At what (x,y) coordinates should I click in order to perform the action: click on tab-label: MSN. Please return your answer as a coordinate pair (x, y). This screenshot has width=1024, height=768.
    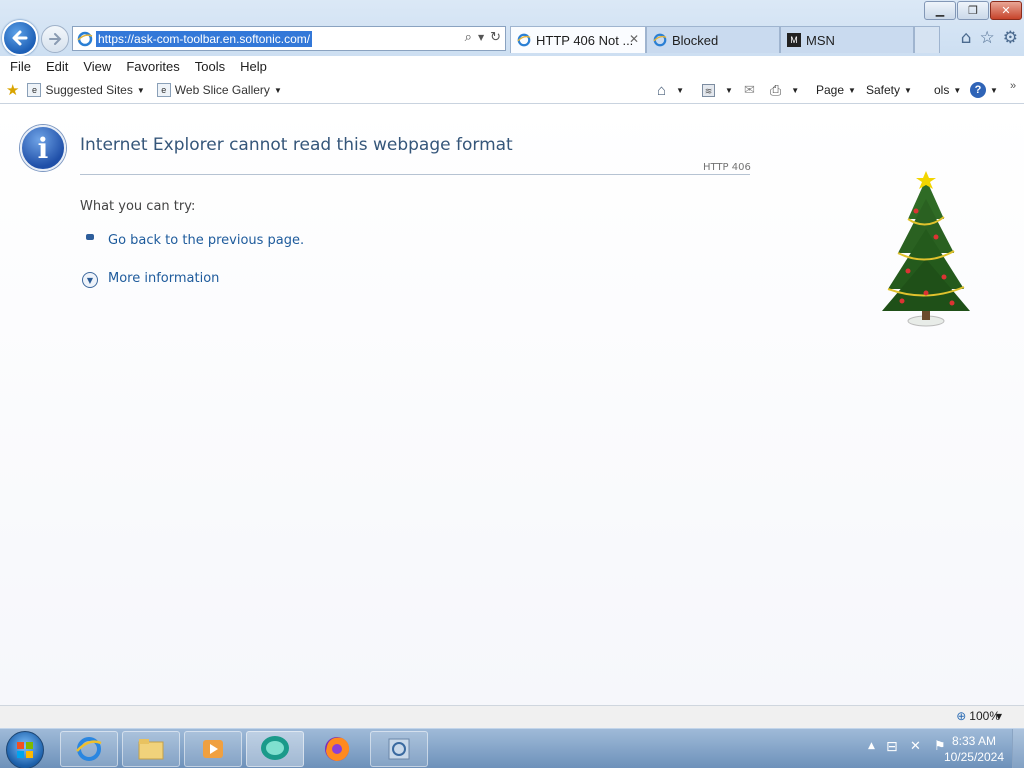
    Looking at the image, I should click on (820, 40).